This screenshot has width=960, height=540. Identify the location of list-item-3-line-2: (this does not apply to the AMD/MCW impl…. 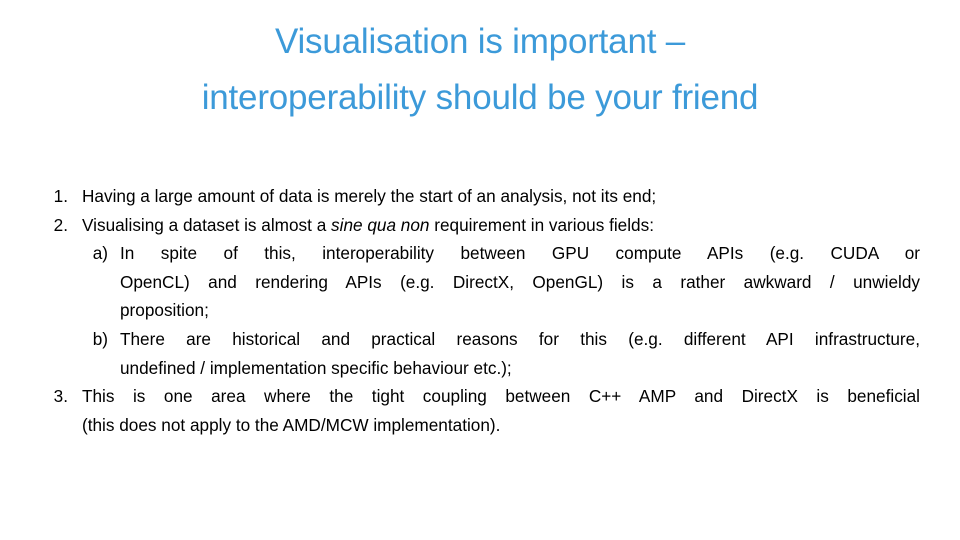
(291, 424).